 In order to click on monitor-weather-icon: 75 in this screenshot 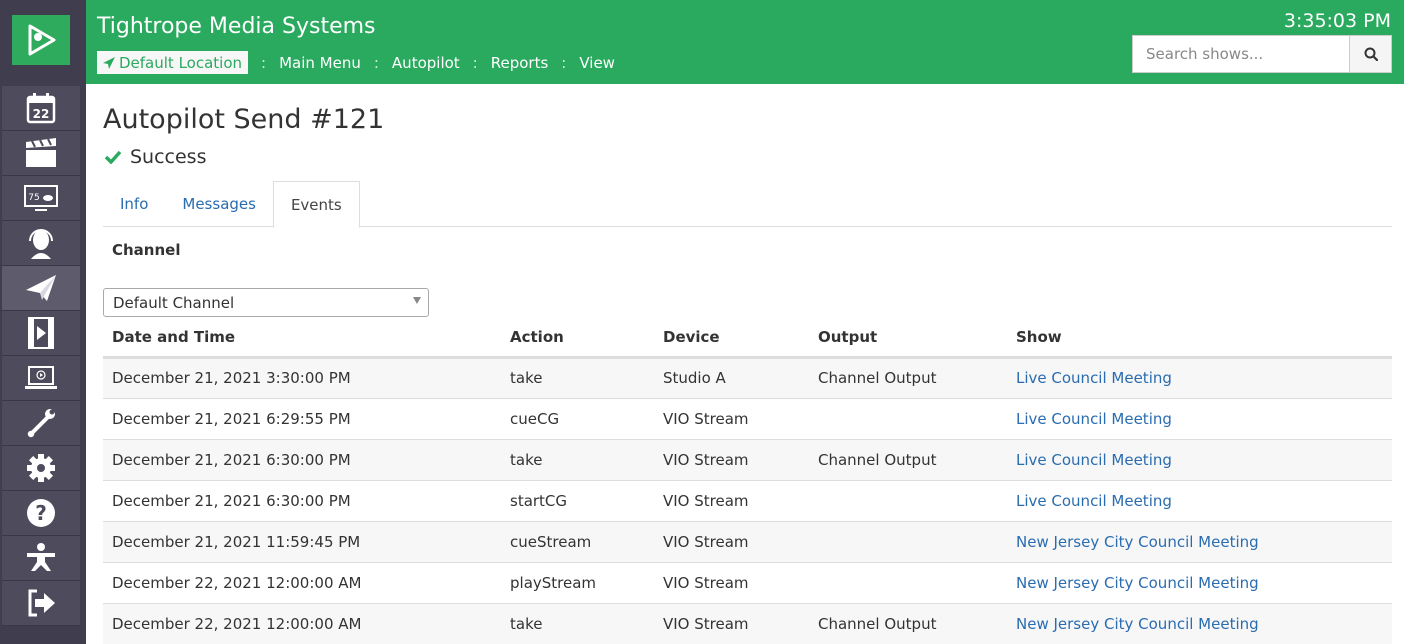, I will do `click(41, 198)`.